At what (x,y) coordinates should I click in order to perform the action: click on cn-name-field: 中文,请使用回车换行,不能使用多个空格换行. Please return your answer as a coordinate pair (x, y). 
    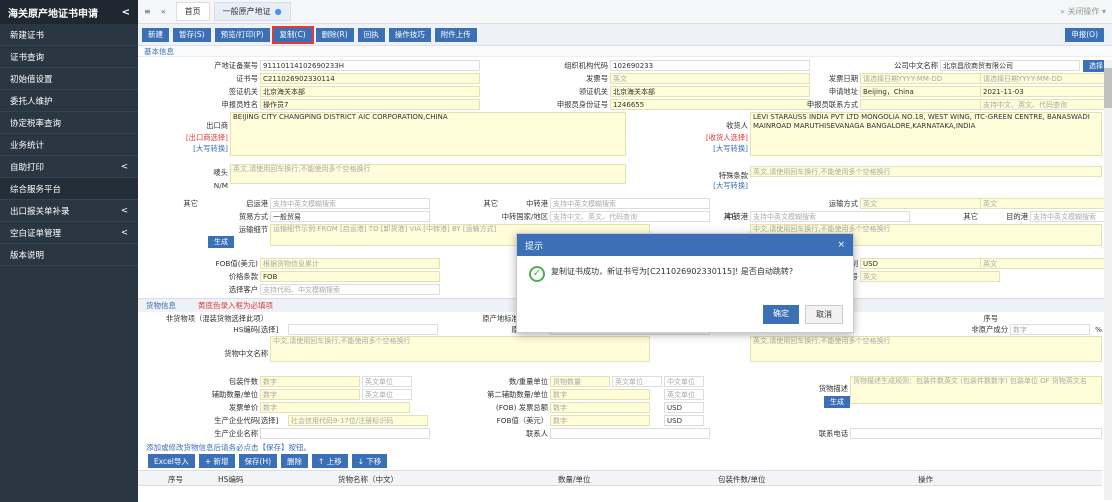
    Looking at the image, I should click on (460, 349).